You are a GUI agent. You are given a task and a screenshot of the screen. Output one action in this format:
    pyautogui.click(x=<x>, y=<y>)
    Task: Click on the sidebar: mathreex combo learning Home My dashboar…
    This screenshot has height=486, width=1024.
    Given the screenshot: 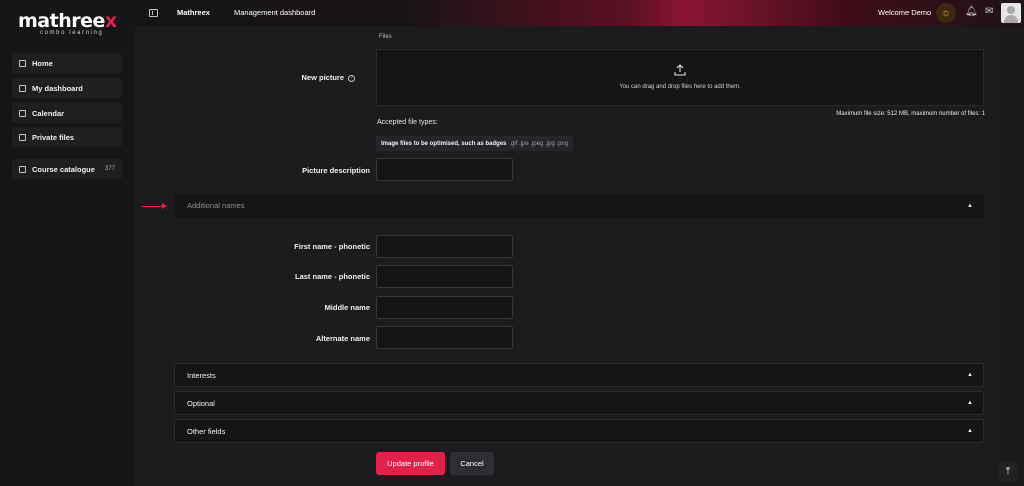 What is the action you would take?
    pyautogui.click(x=67, y=243)
    